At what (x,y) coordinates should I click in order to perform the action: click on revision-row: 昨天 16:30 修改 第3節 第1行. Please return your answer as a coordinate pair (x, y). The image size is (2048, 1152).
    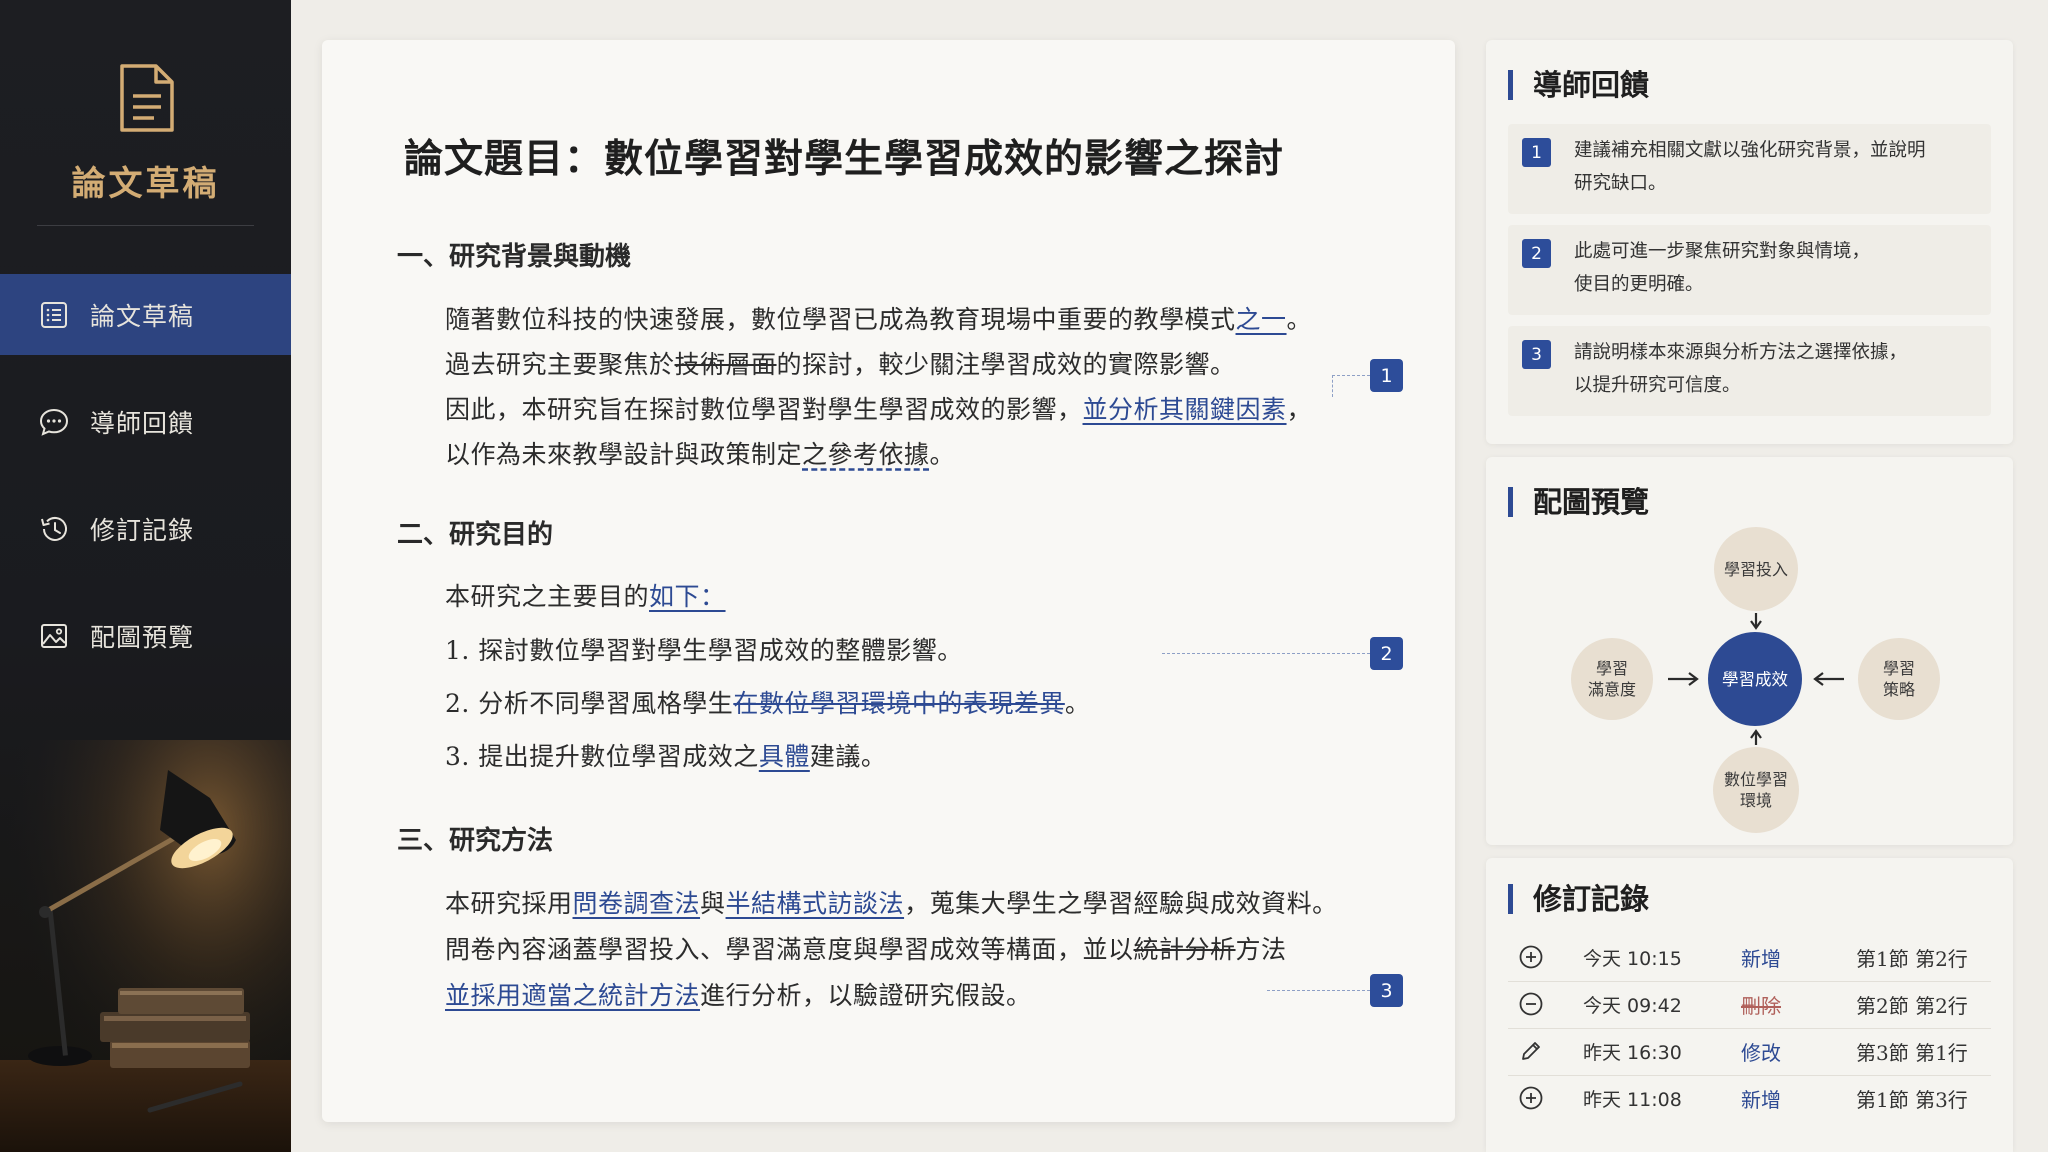
    Looking at the image, I should click on (1749, 1051).